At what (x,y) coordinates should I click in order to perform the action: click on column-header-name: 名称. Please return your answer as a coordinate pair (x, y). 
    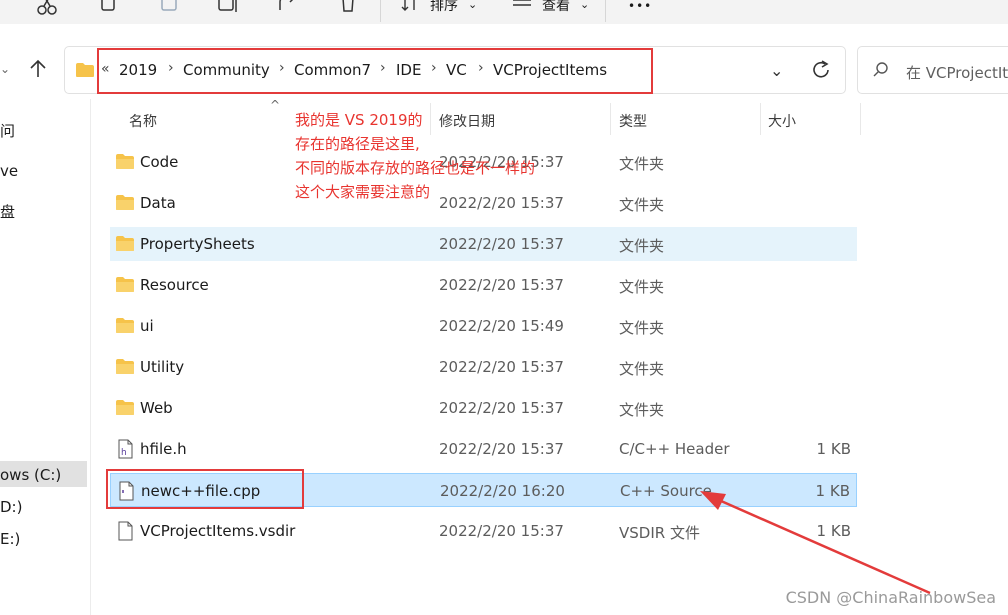
    Looking at the image, I should click on (143, 121).